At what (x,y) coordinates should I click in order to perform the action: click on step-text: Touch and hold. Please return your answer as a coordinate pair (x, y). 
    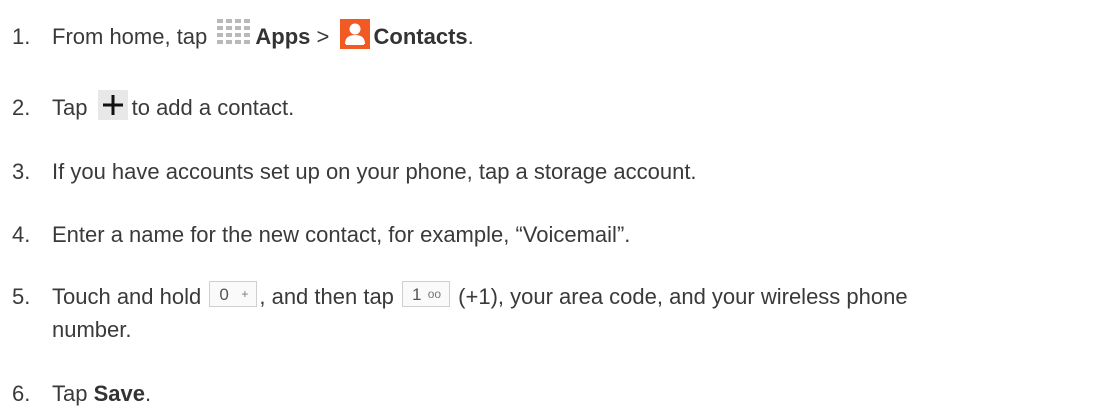
    Looking at the image, I should click on (127, 296).